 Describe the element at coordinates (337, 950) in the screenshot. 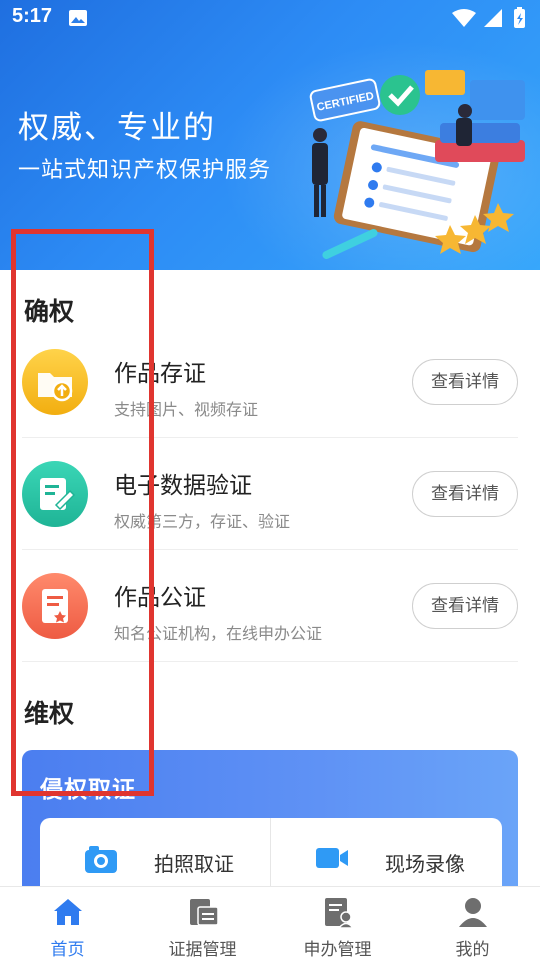

I see `nav-label: 申办管理` at that location.